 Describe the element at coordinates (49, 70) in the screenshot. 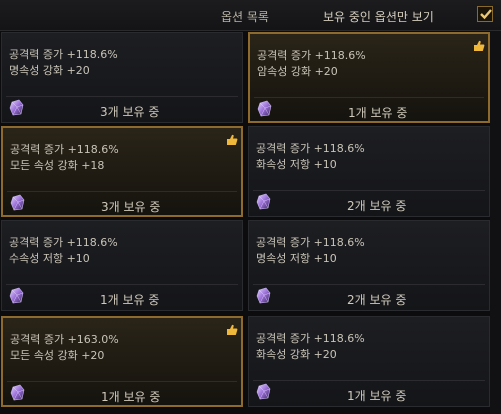

I see `option-line-2: 명속성 강화 +20` at that location.